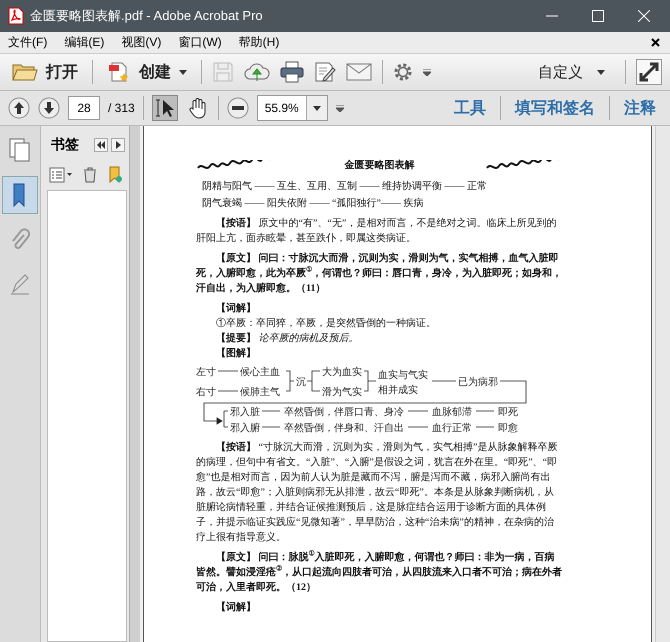 The width and height of the screenshot is (670, 642). What do you see at coordinates (257, 72) in the screenshot?
I see `cloud-upload-icon` at bounding box center [257, 72].